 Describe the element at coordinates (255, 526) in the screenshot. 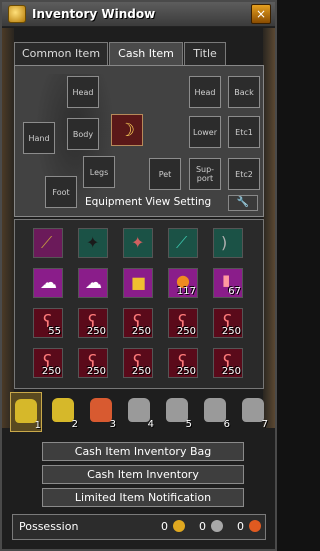

I see `cash-coin-icon` at that location.